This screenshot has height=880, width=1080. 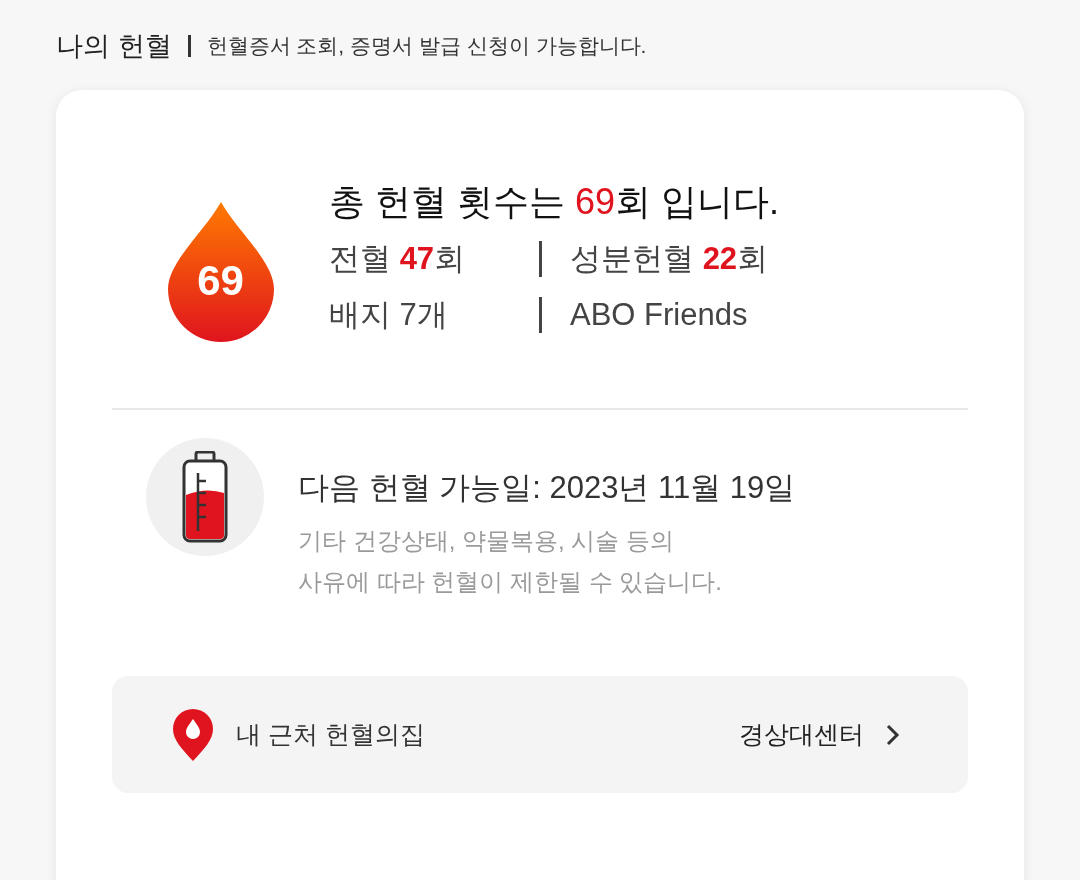 I want to click on donation-count: 성분헌혈 22회, so click(x=669, y=259).